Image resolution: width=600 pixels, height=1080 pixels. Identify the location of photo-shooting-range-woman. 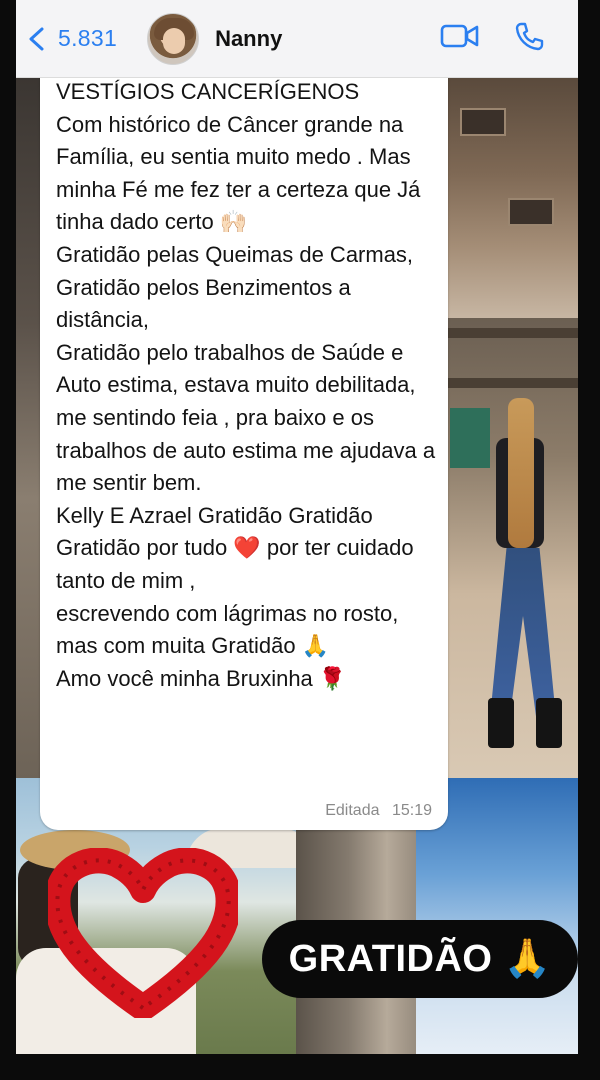
(513, 548).